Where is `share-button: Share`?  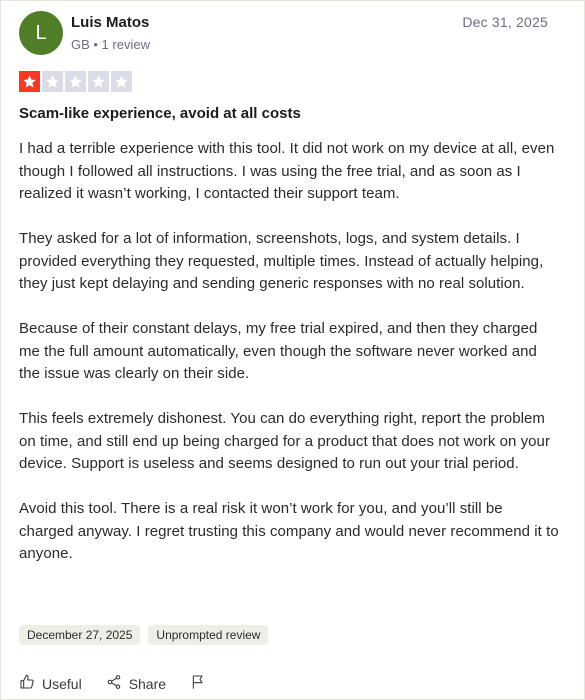 share-button: Share is located at coordinates (136, 683).